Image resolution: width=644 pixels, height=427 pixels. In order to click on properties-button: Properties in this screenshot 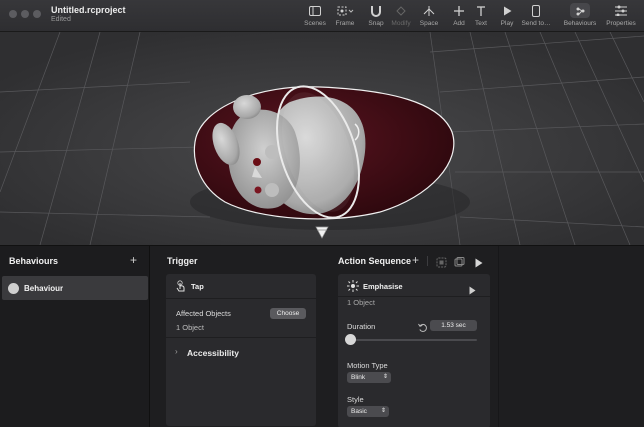, I will do `click(621, 16)`.